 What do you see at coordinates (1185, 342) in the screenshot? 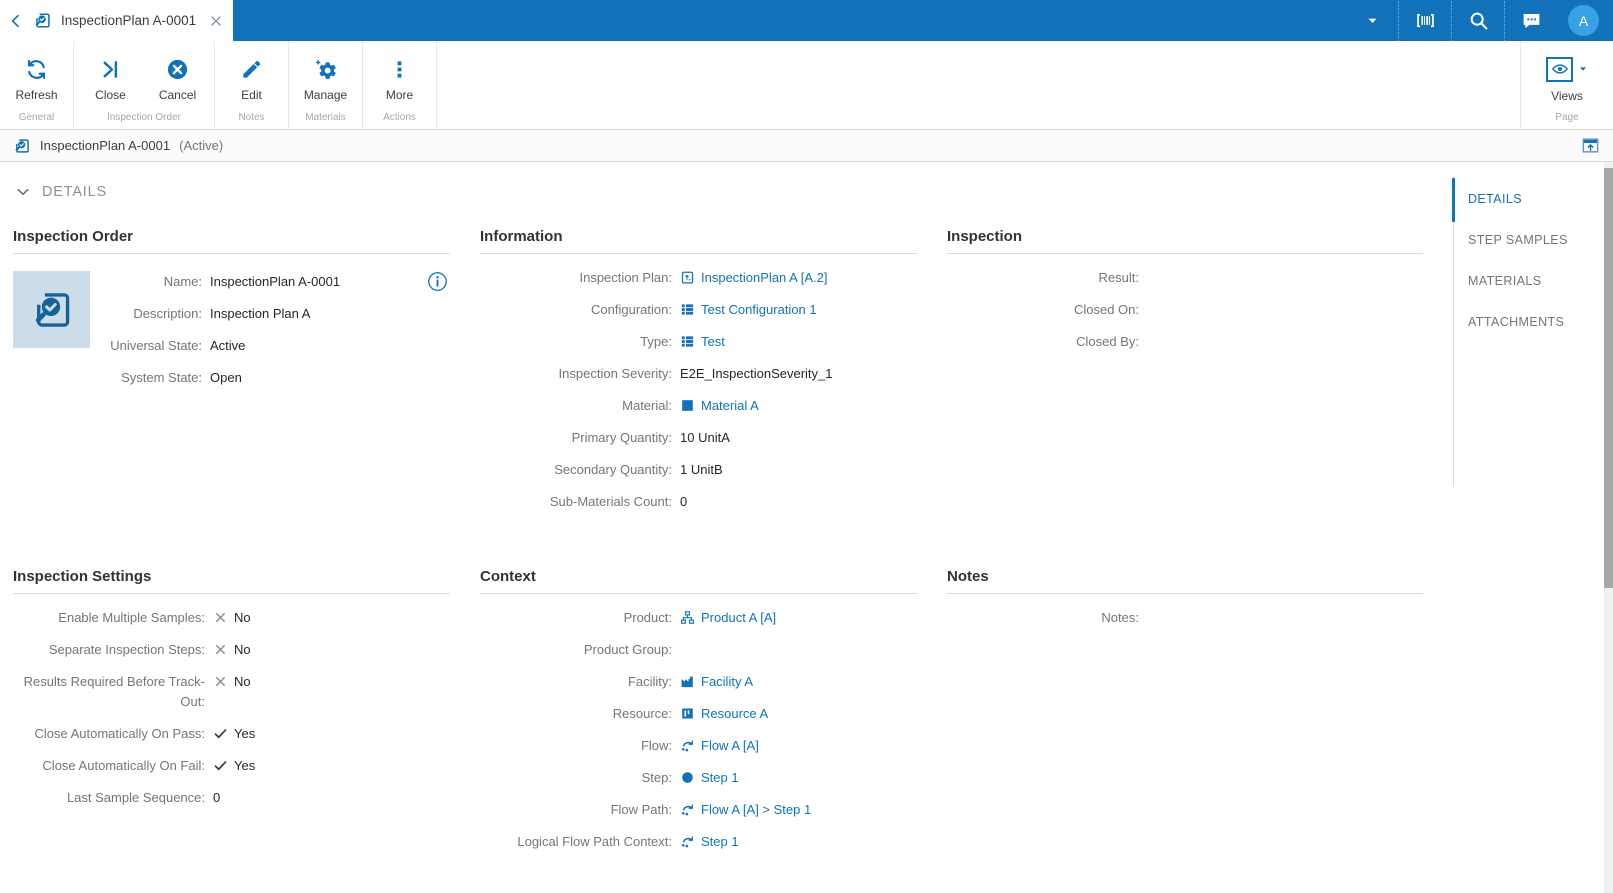
I see `field-row: Closed By:` at bounding box center [1185, 342].